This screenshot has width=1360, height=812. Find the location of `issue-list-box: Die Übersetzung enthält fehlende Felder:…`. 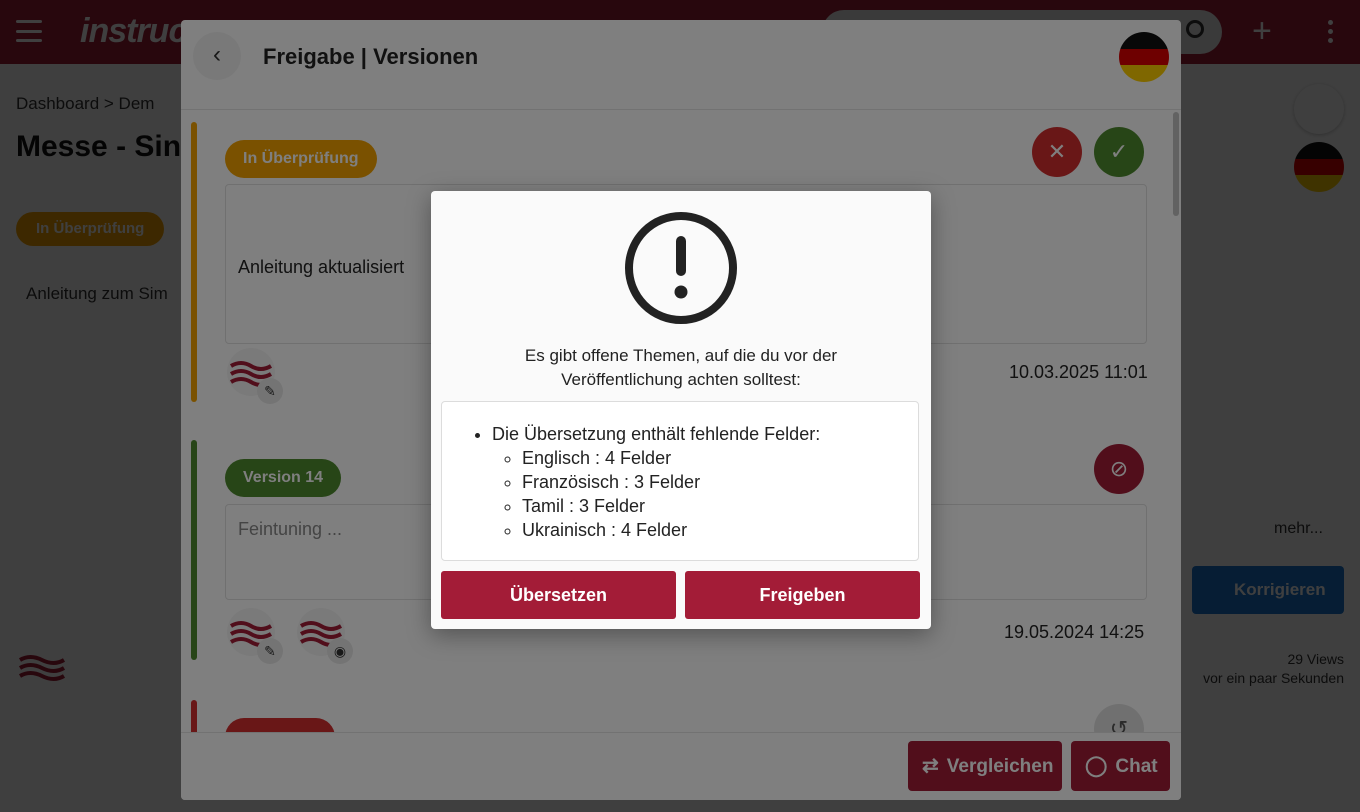

issue-list-box: Die Übersetzung enthält fehlende Felder:… is located at coordinates (680, 481).